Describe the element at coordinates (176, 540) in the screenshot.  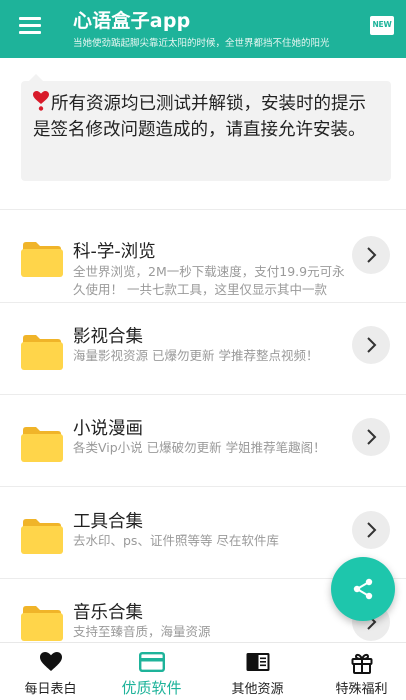
I see `item-description: 去水印、ps、证件照等等 尽在软件库` at that location.